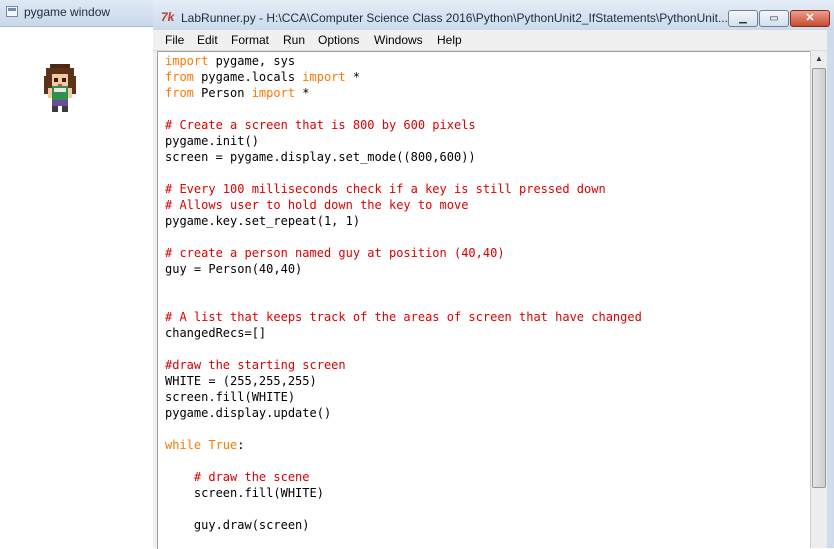  I want to click on code-token: :, so click(241, 445).